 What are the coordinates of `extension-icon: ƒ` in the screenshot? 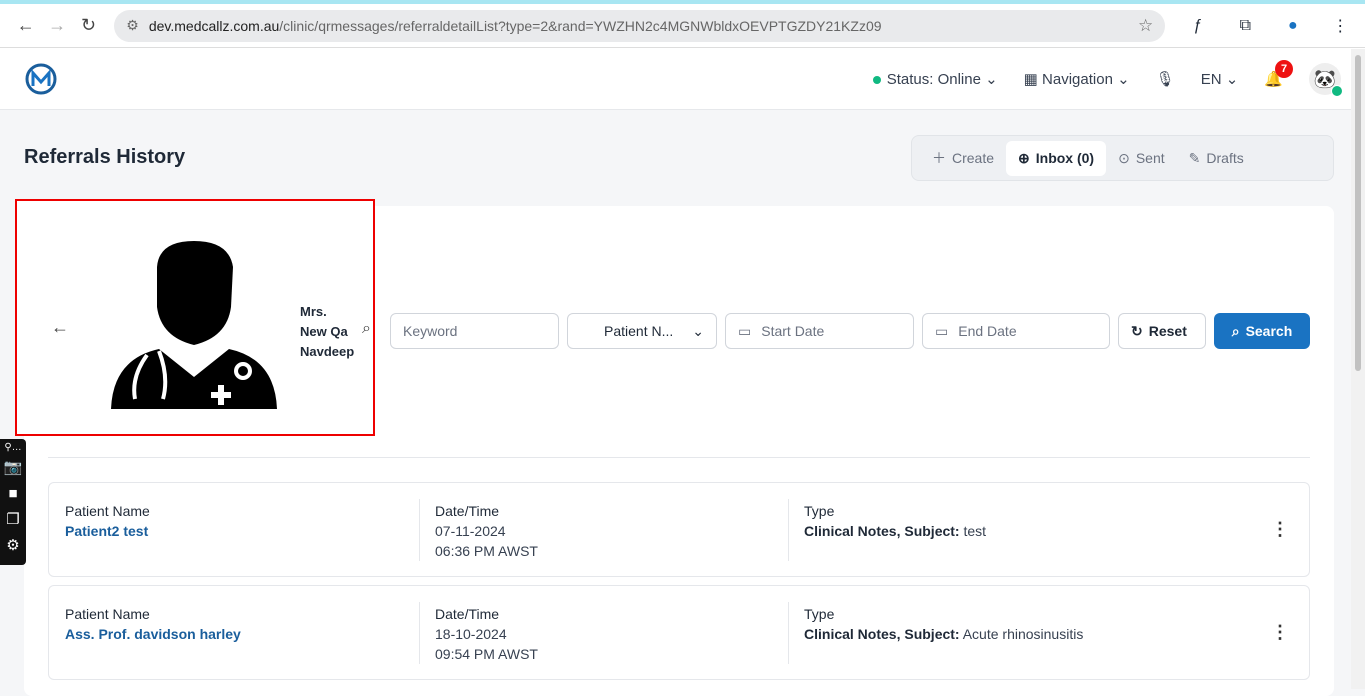 It's located at (1197, 26).